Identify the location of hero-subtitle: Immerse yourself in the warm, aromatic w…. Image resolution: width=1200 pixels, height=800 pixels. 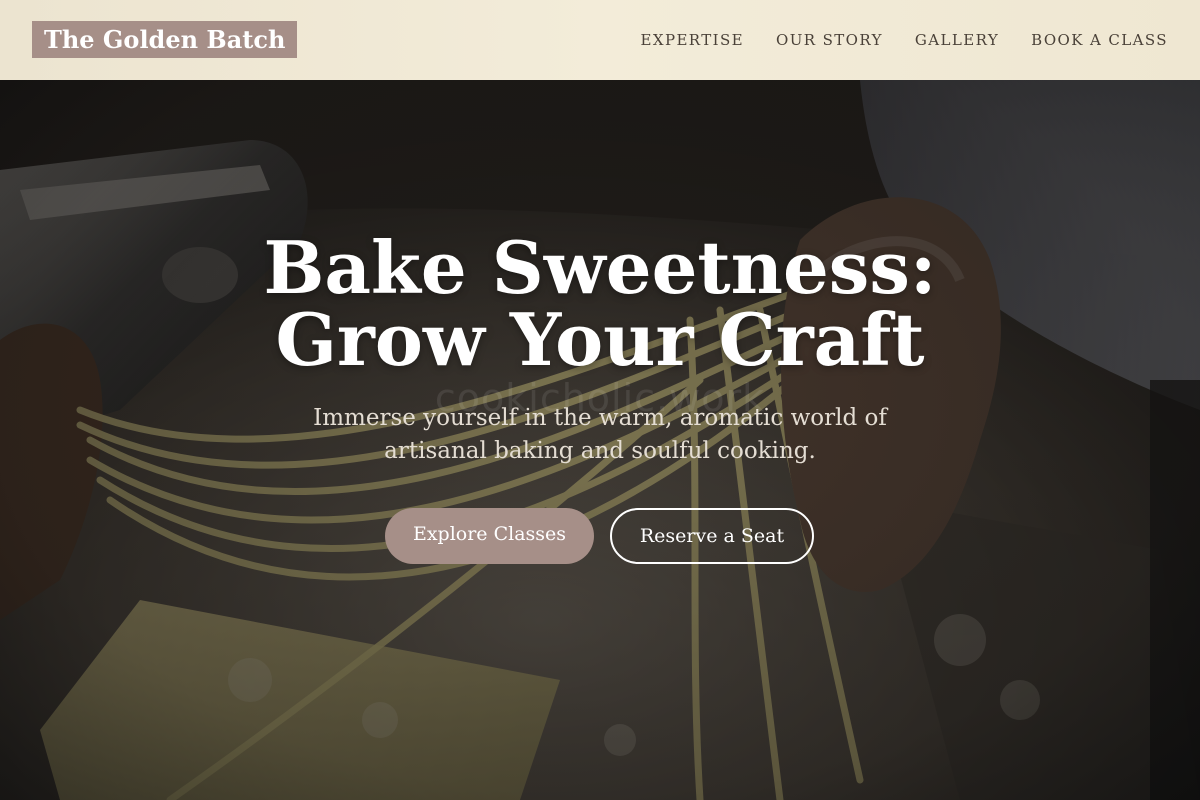
(600, 434).